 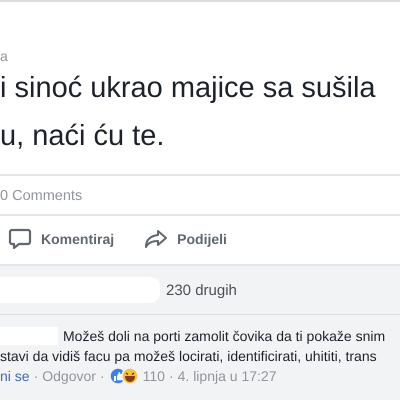 What do you see at coordinates (153, 376) in the screenshot?
I see `reaction-count: 110` at bounding box center [153, 376].